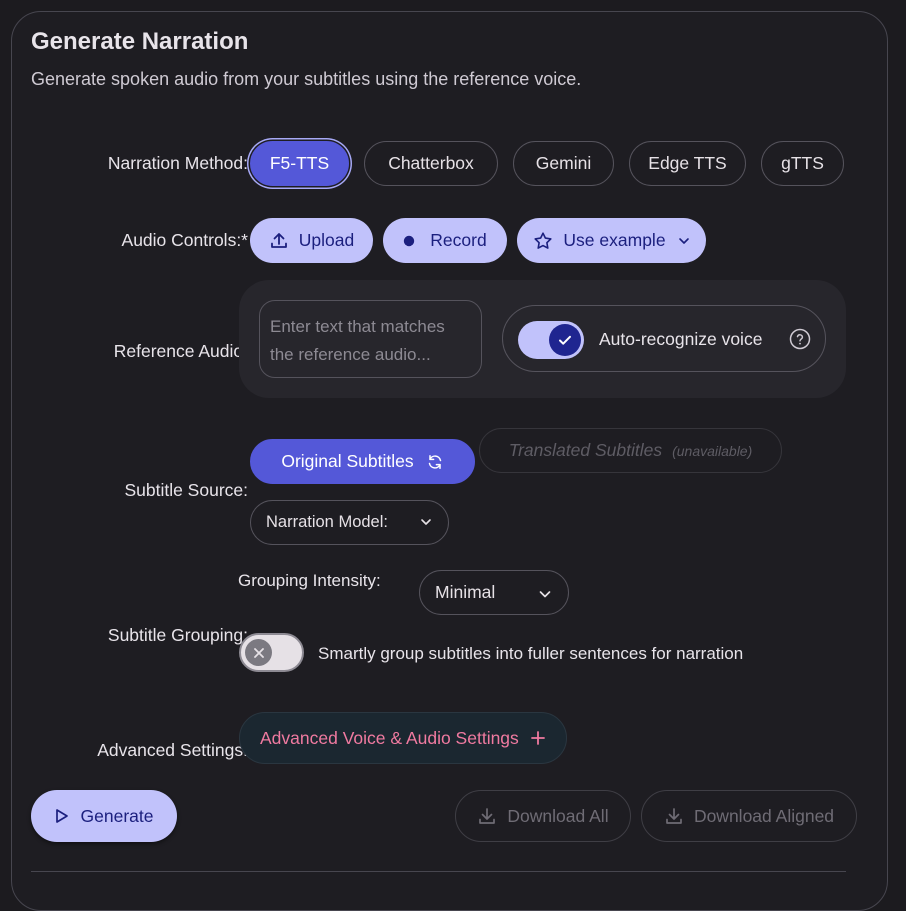  Describe the element at coordinates (409, 241) in the screenshot. I see `record-icon` at that location.